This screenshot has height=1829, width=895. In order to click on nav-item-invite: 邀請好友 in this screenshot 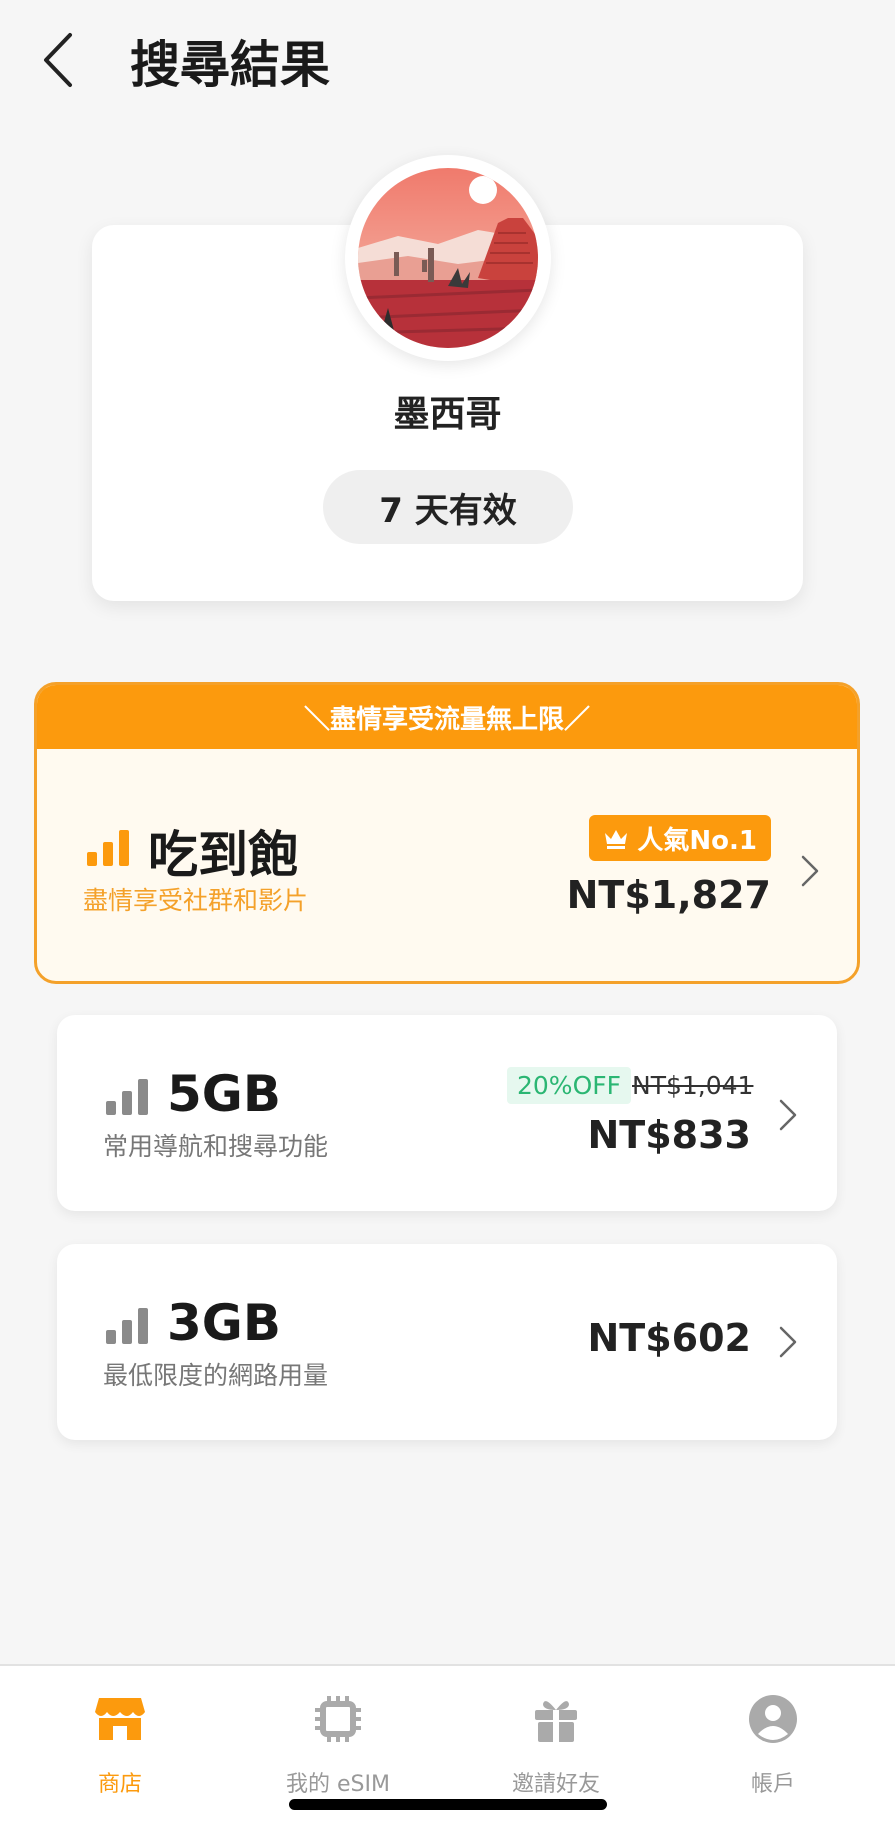, I will do `click(556, 1736)`.